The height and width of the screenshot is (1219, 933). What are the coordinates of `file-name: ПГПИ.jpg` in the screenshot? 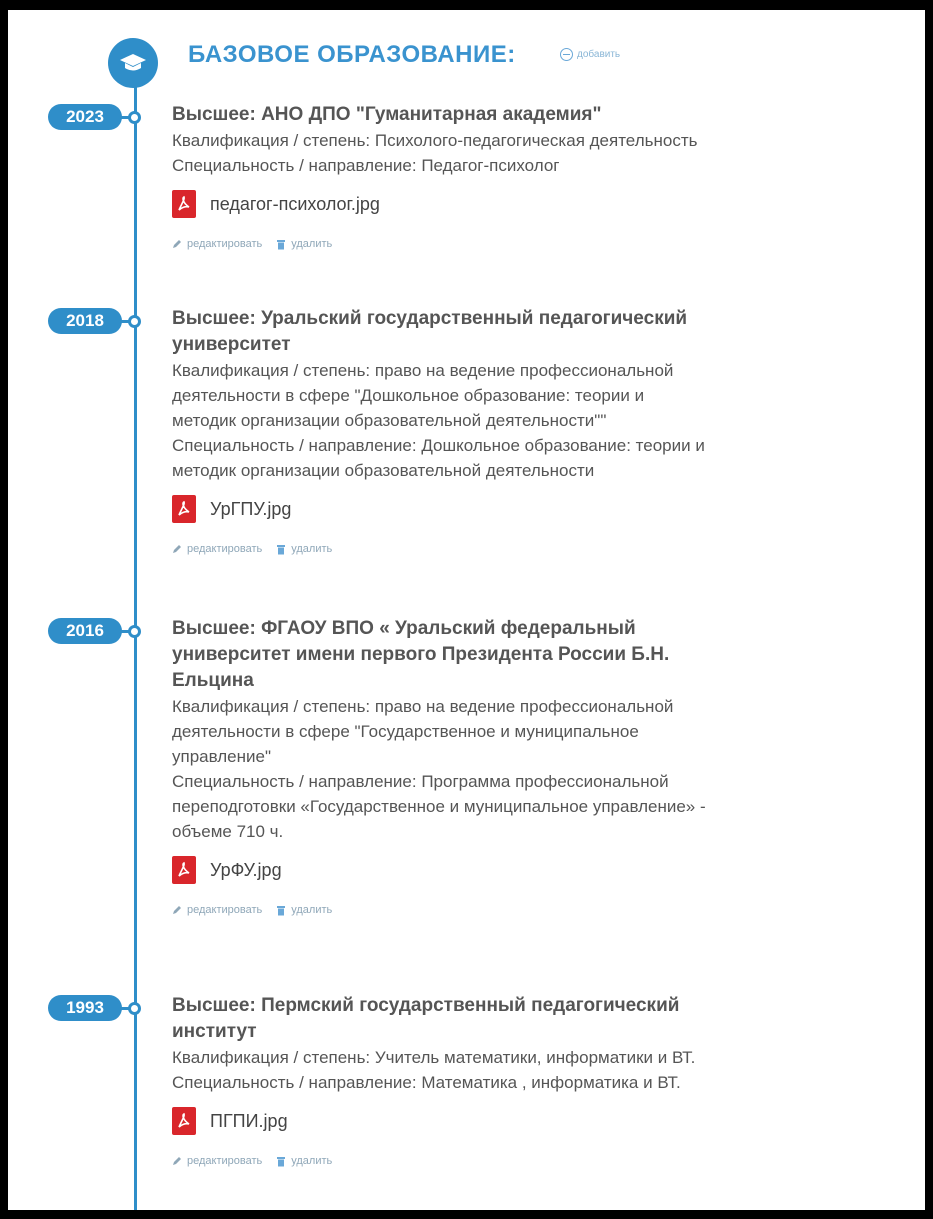 It's located at (249, 1121).